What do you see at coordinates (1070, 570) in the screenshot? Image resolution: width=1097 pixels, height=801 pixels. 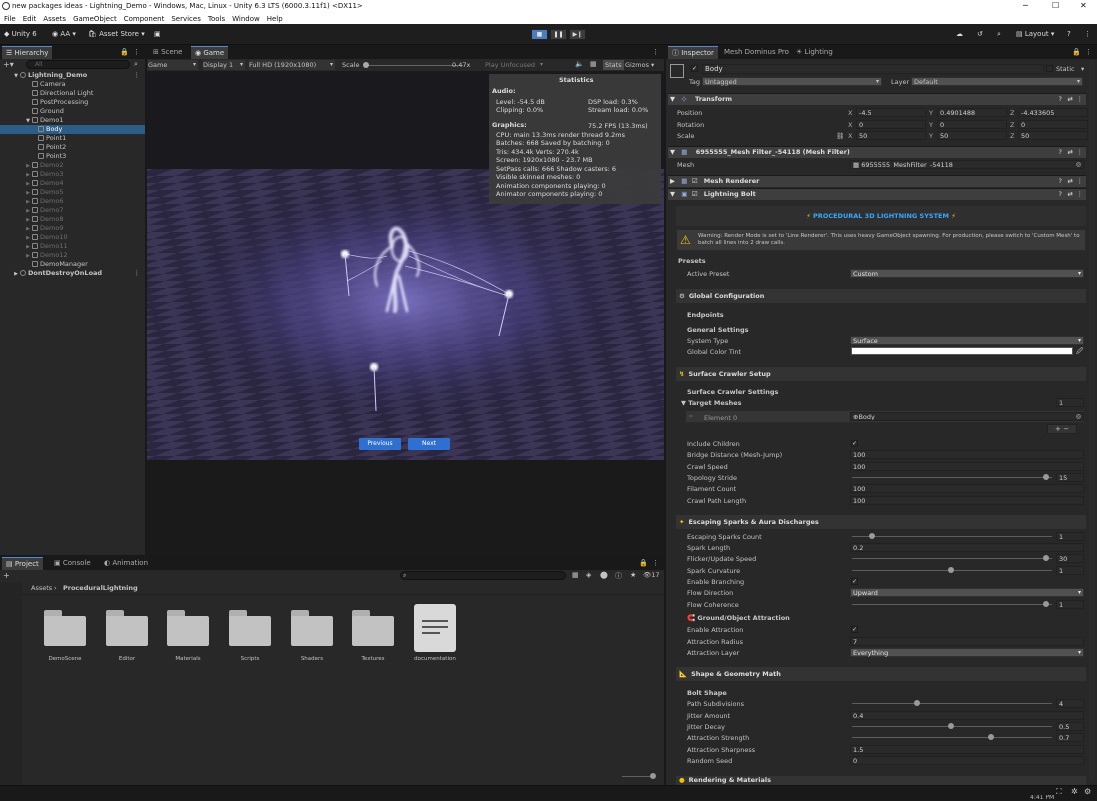 I see `spark-curv-field: 1` at bounding box center [1070, 570].